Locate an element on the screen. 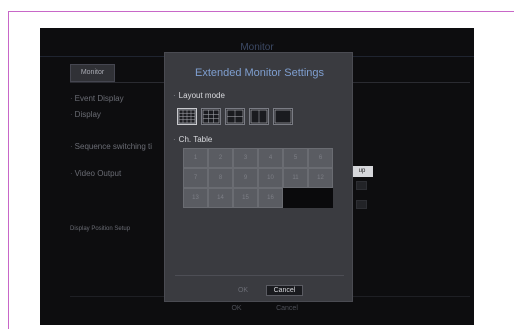  frame-top-line is located at coordinates (261, 11).